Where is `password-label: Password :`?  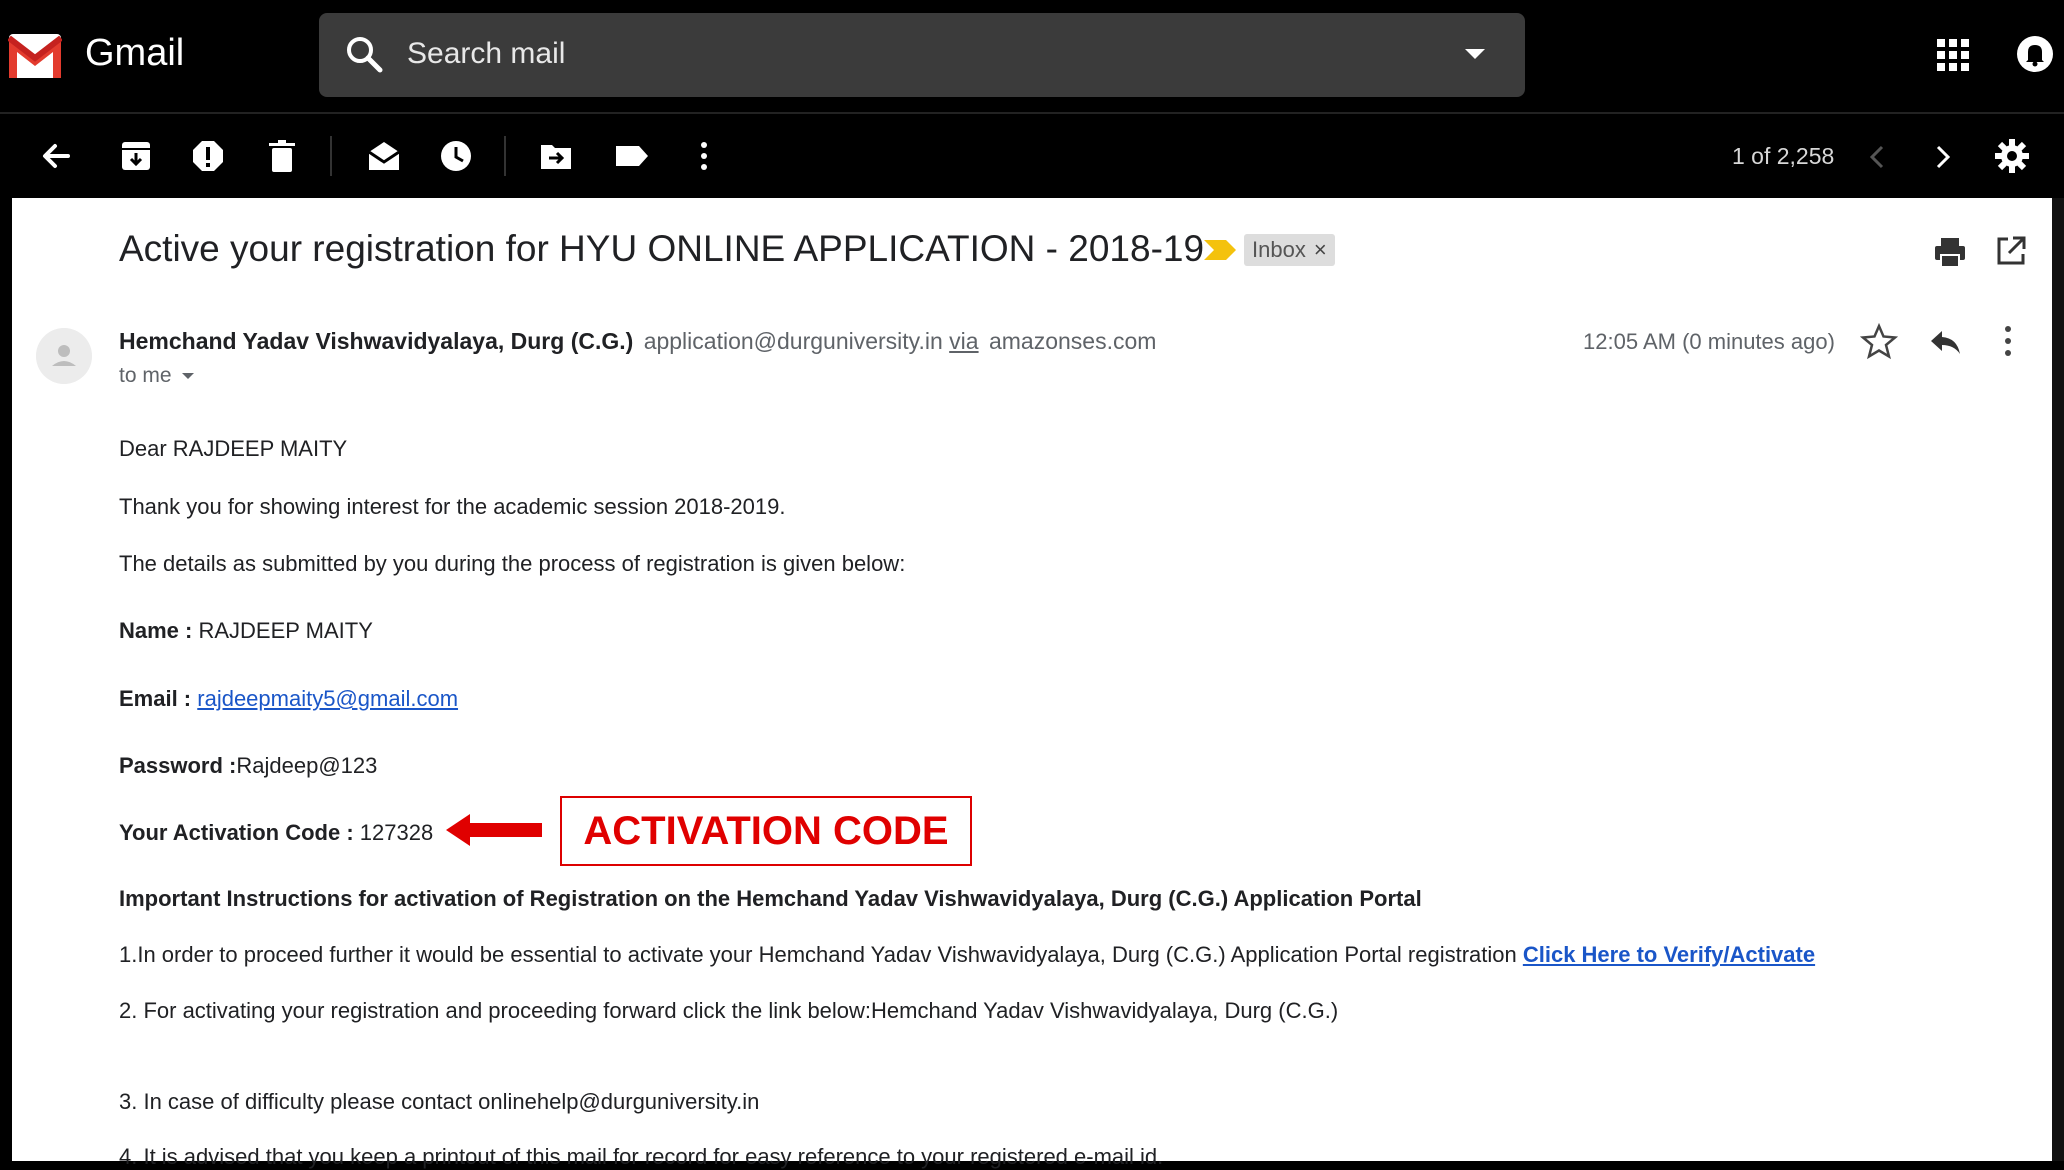 password-label: Password : is located at coordinates (178, 765).